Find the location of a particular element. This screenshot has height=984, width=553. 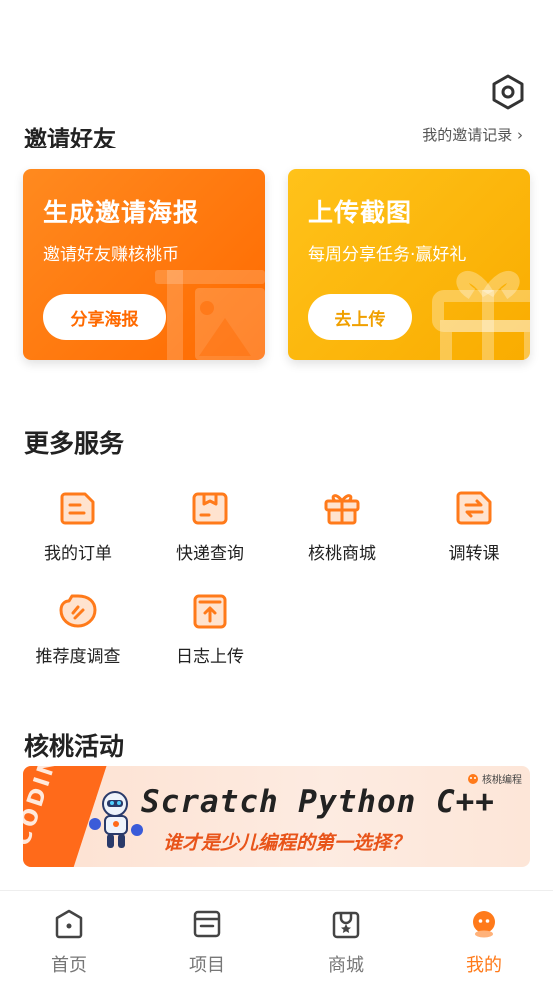

services-title: 更多服务 is located at coordinates (74, 443).